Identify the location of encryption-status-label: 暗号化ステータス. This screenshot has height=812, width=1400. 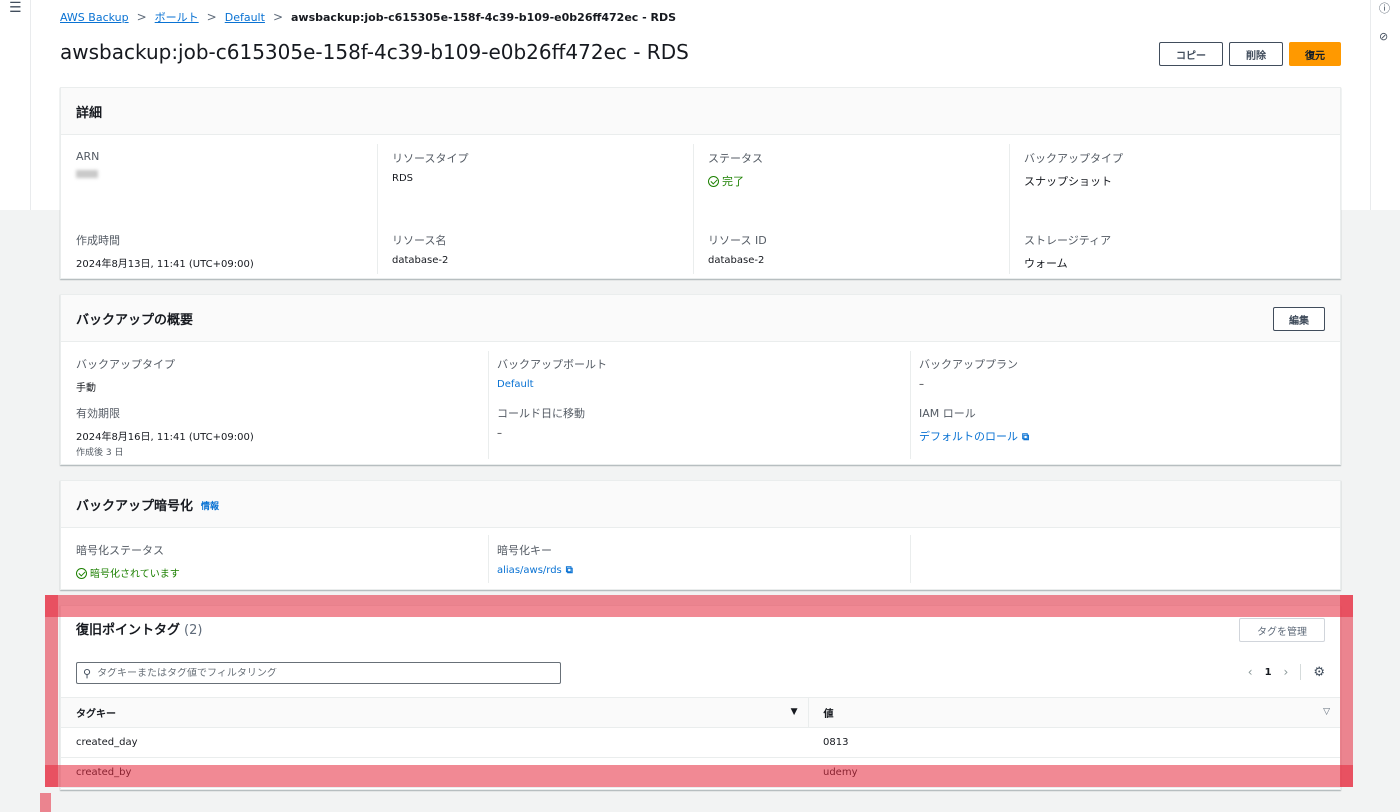
(120, 550).